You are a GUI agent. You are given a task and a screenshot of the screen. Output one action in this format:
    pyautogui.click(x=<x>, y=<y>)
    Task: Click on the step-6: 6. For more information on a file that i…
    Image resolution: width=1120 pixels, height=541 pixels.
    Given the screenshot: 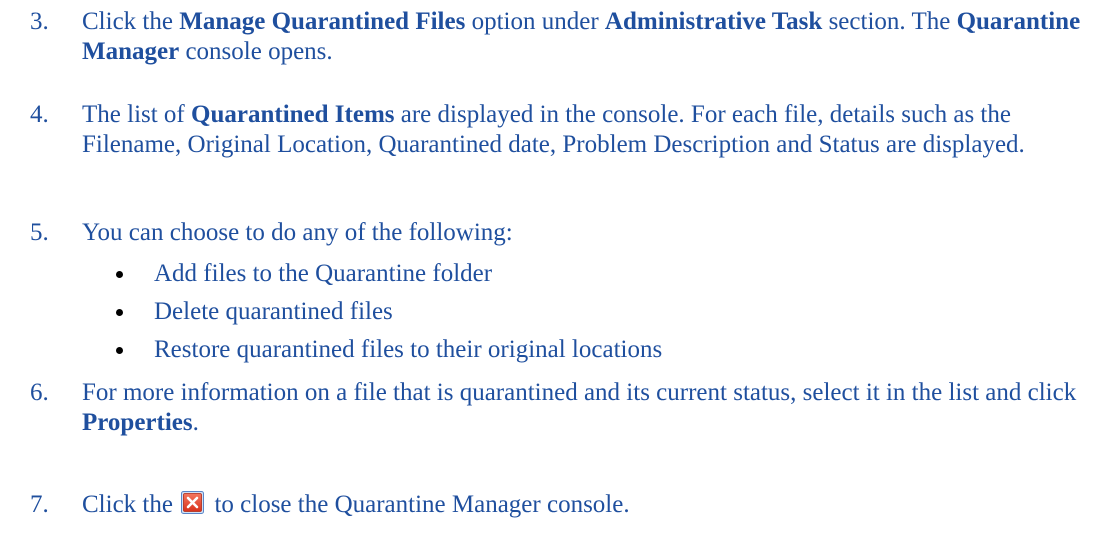 What is the action you would take?
    pyautogui.click(x=570, y=408)
    